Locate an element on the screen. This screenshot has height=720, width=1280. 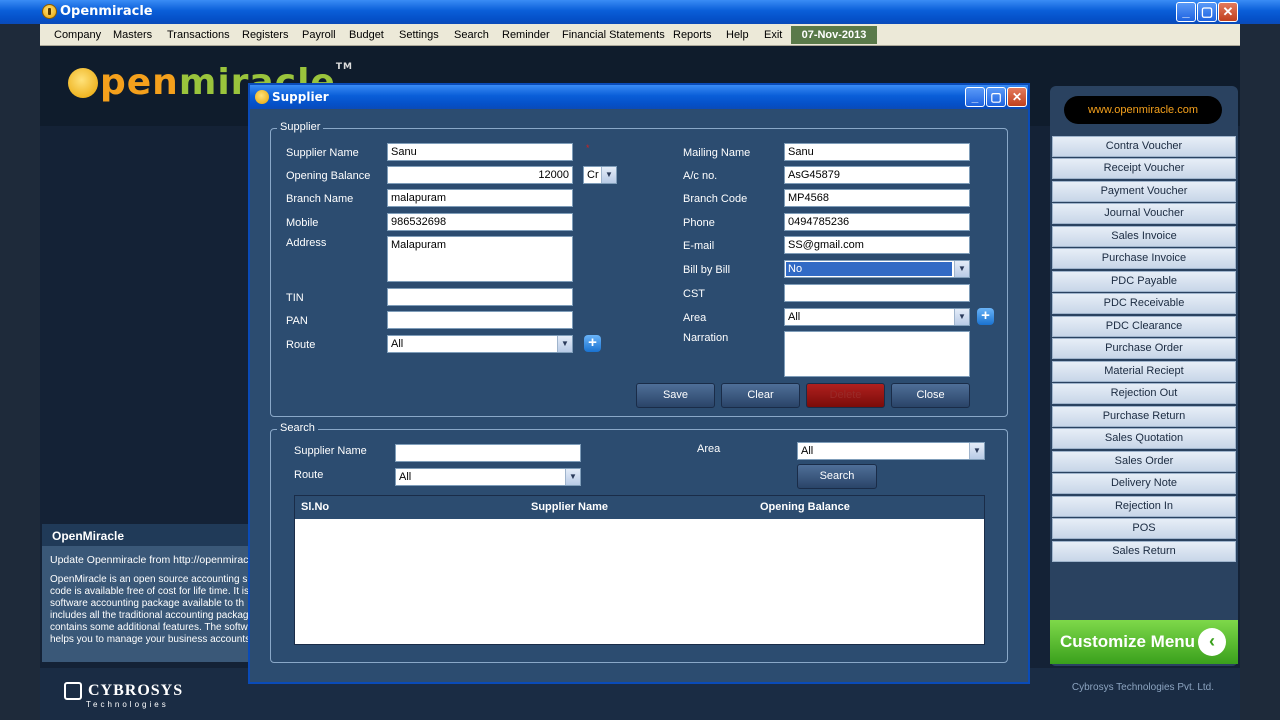
branch-code-input: MP4568 is located at coordinates (877, 198).